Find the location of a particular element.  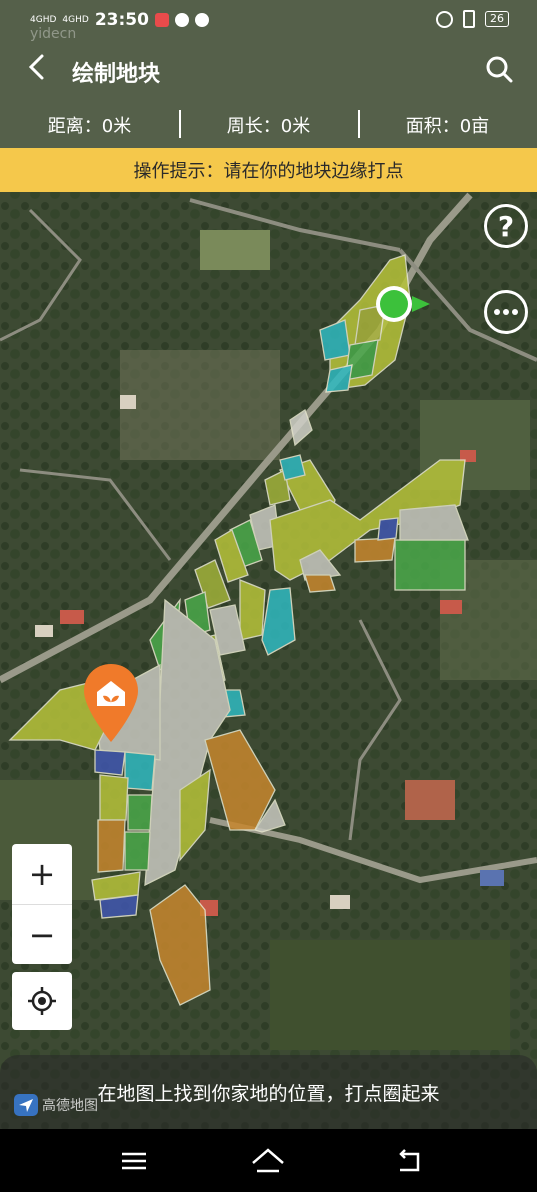

operation-hint-banner: 操作提示：请在你的地块边缘打点 is located at coordinates (268, 170).